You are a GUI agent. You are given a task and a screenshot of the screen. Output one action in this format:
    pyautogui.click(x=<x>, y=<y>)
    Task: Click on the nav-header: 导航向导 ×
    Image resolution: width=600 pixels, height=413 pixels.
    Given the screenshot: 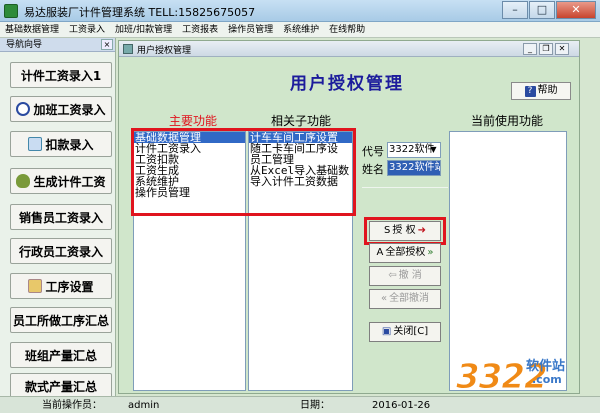 What is the action you would take?
    pyautogui.click(x=57, y=45)
    